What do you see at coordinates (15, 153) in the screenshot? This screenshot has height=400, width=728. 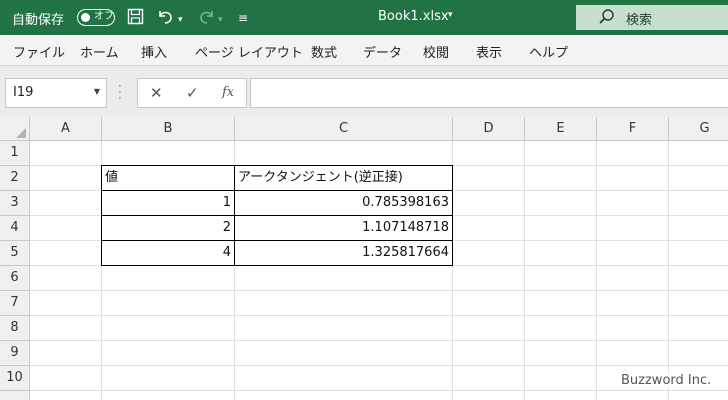 I see `row-header-1: 1` at bounding box center [15, 153].